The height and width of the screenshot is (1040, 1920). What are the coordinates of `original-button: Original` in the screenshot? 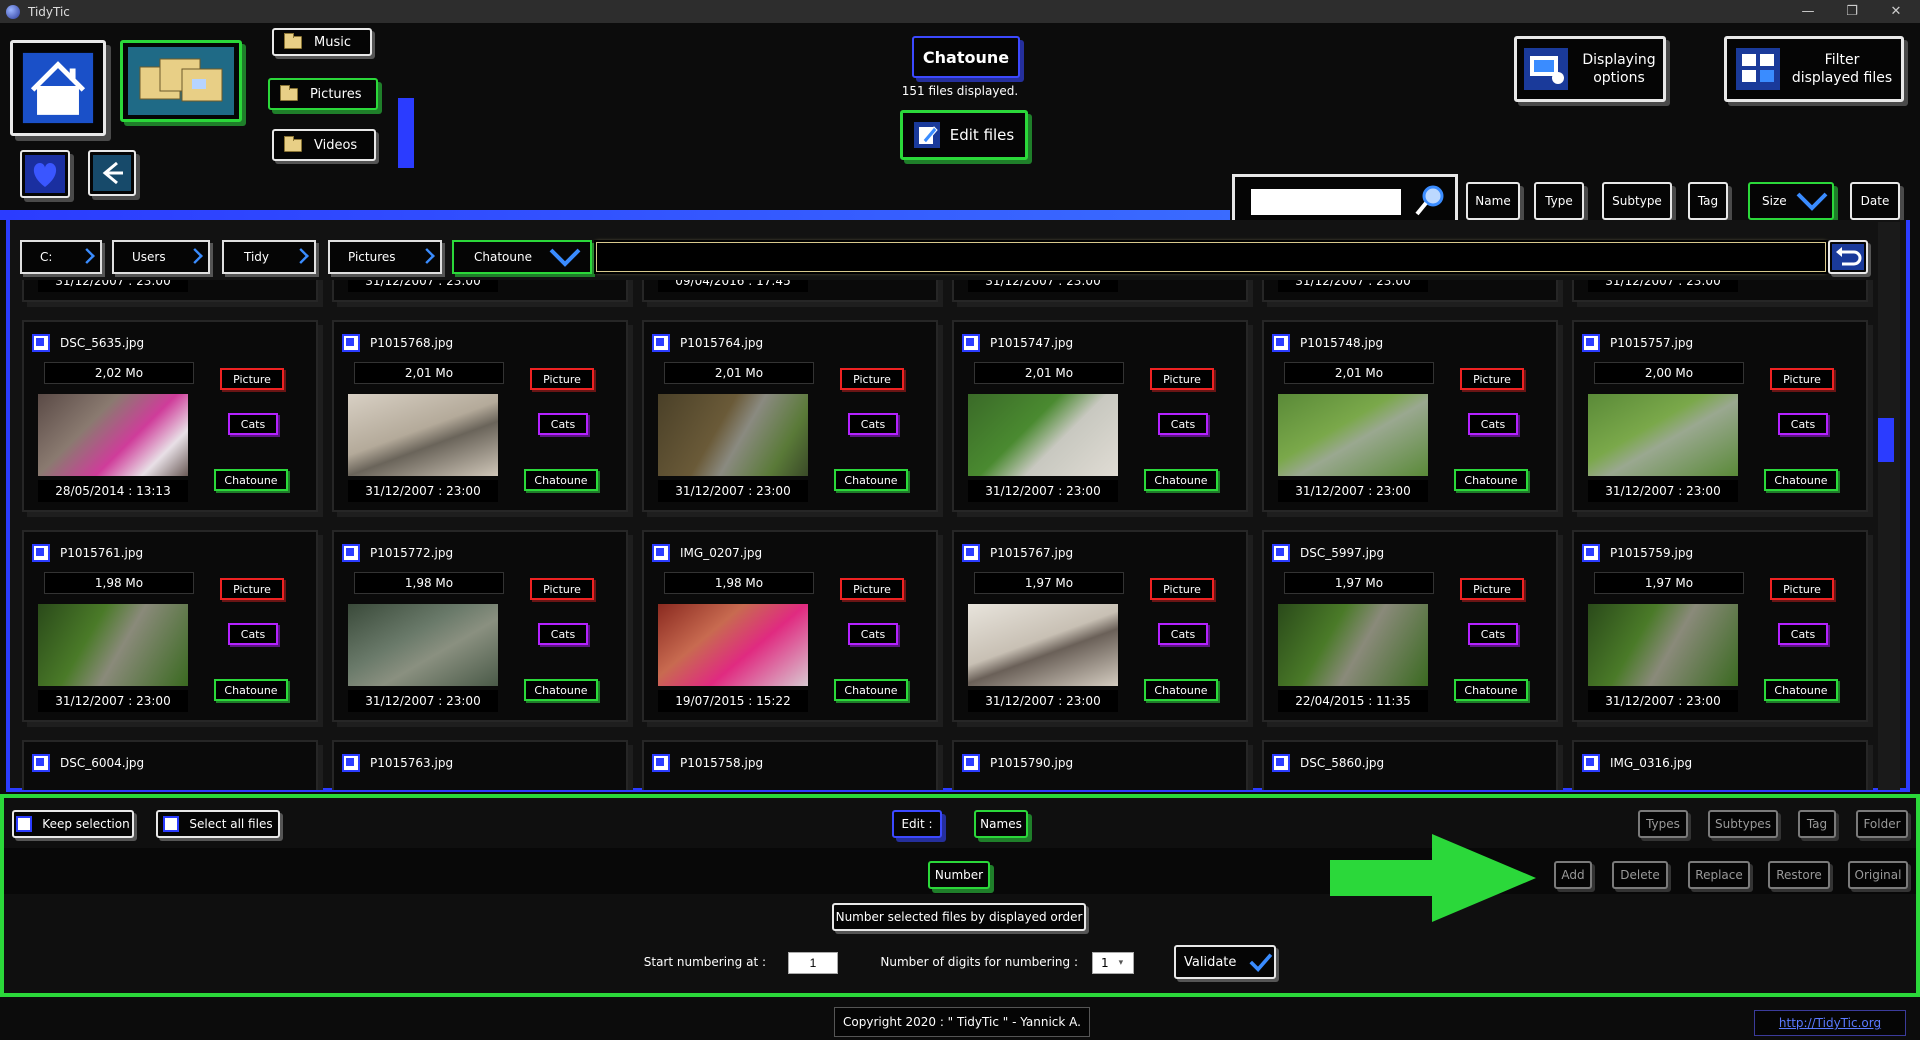 It's located at (1878, 875).